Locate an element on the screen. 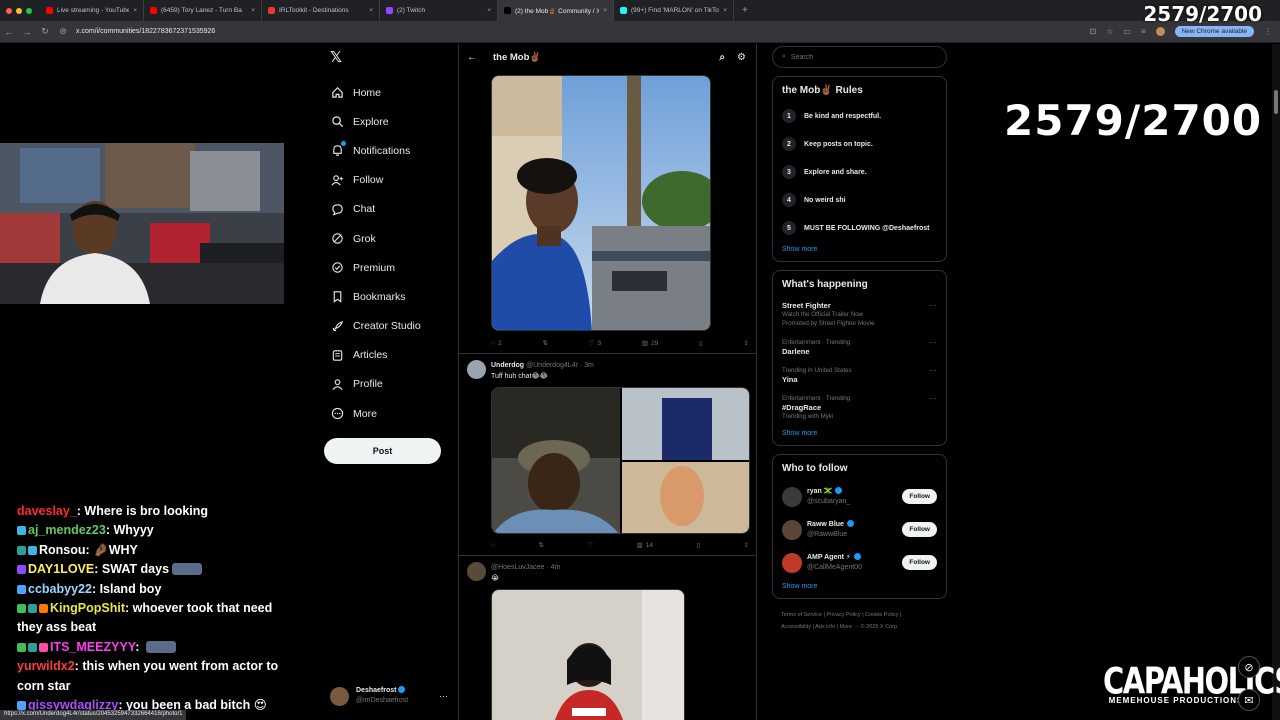  nav-item-creator-studio: Creator Studio is located at coordinates (389, 326).